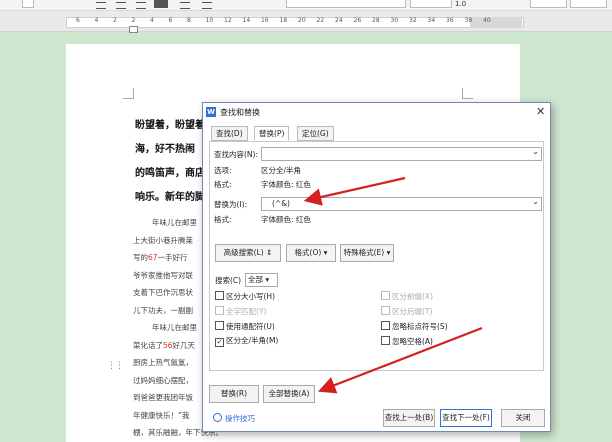 The width and height of the screenshot is (612, 442). What do you see at coordinates (346, 4) in the screenshot?
I see `style-box` at bounding box center [346, 4].